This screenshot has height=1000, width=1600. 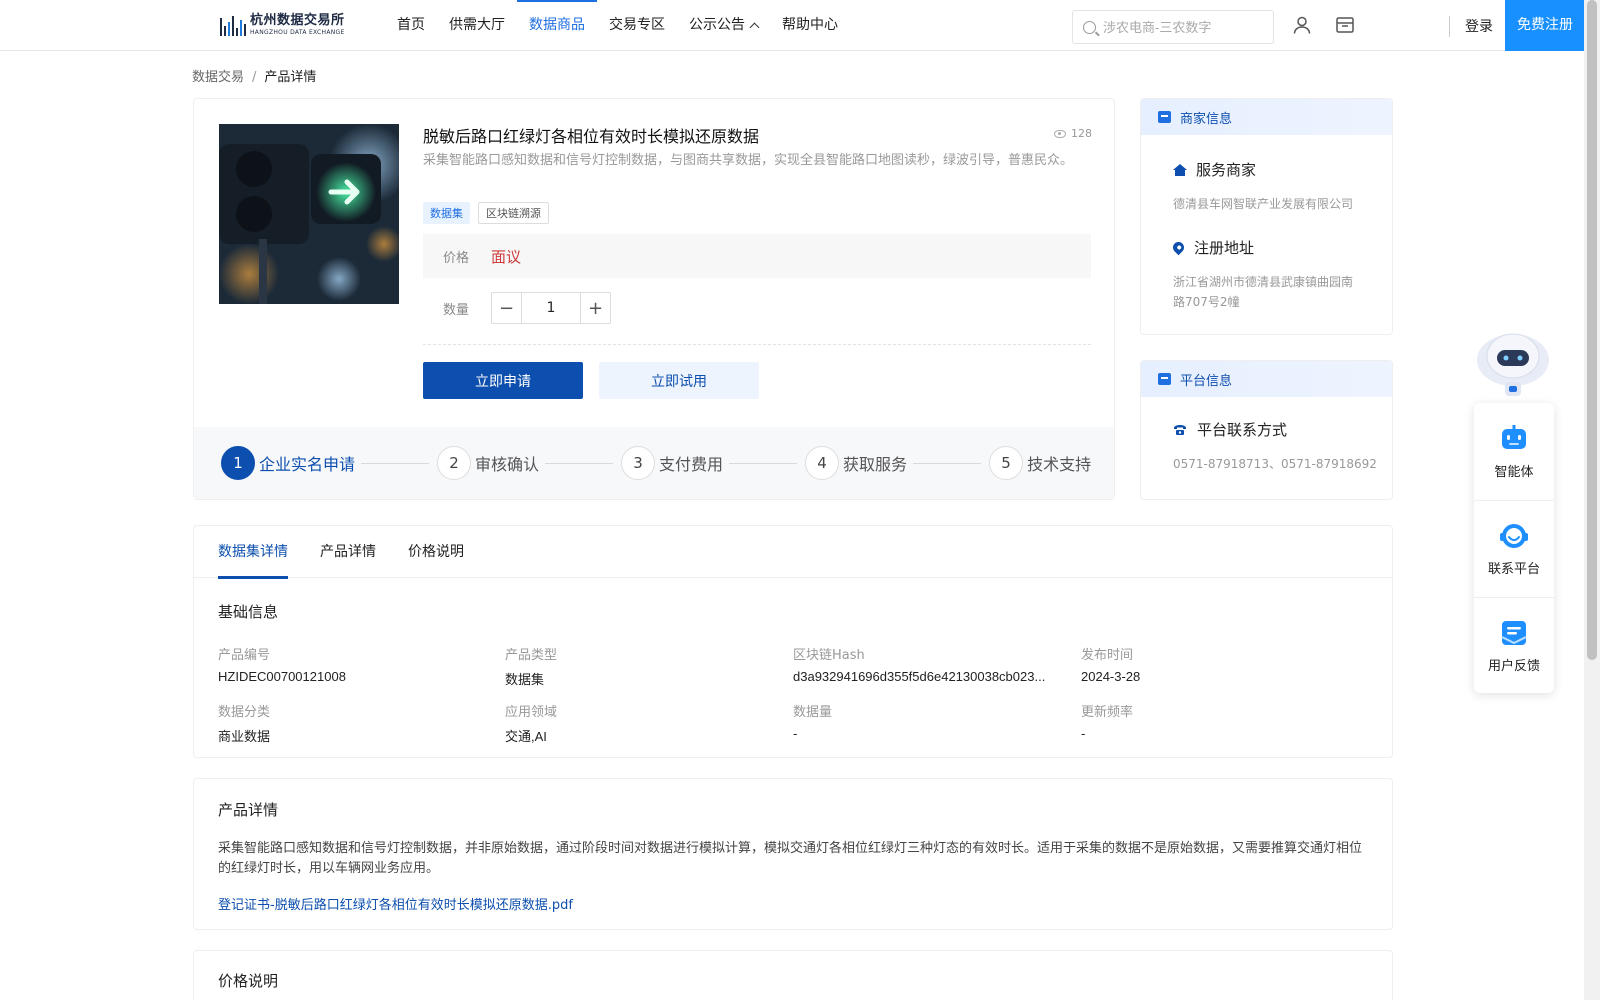 I want to click on merchant-info-icon, so click(x=1164, y=117).